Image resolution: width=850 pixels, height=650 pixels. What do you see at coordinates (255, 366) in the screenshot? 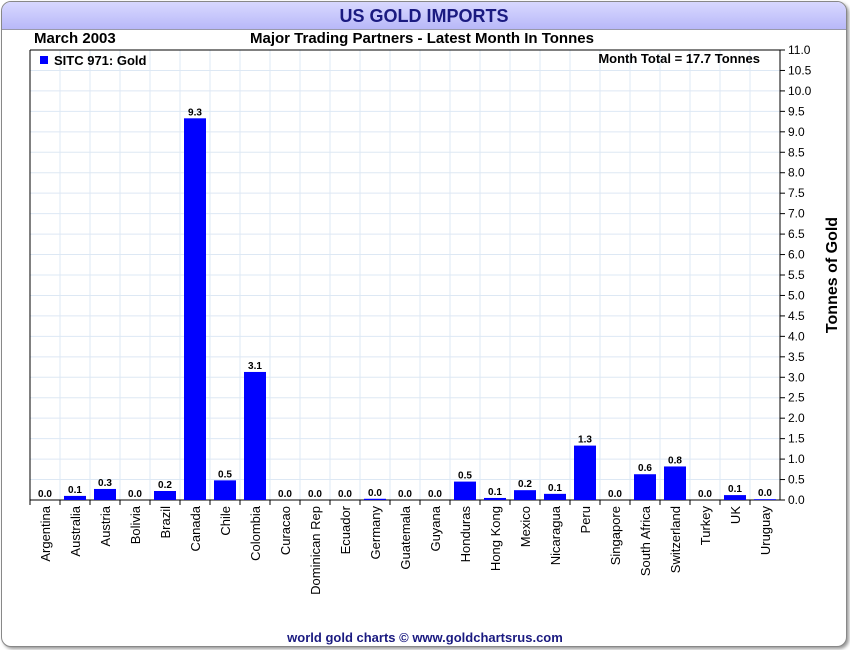
I see `data-label: 3.1` at bounding box center [255, 366].